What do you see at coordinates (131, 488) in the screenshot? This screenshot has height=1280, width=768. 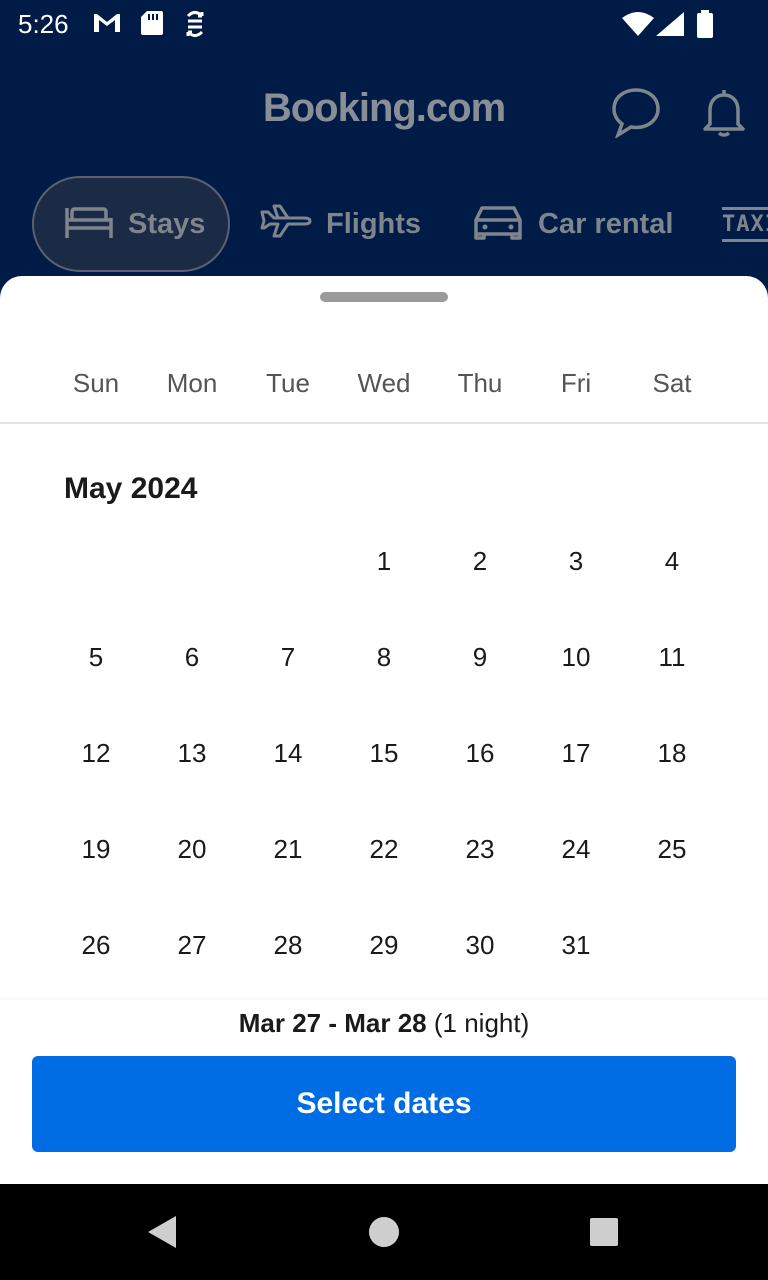 I see `month-title: May 2024` at bounding box center [131, 488].